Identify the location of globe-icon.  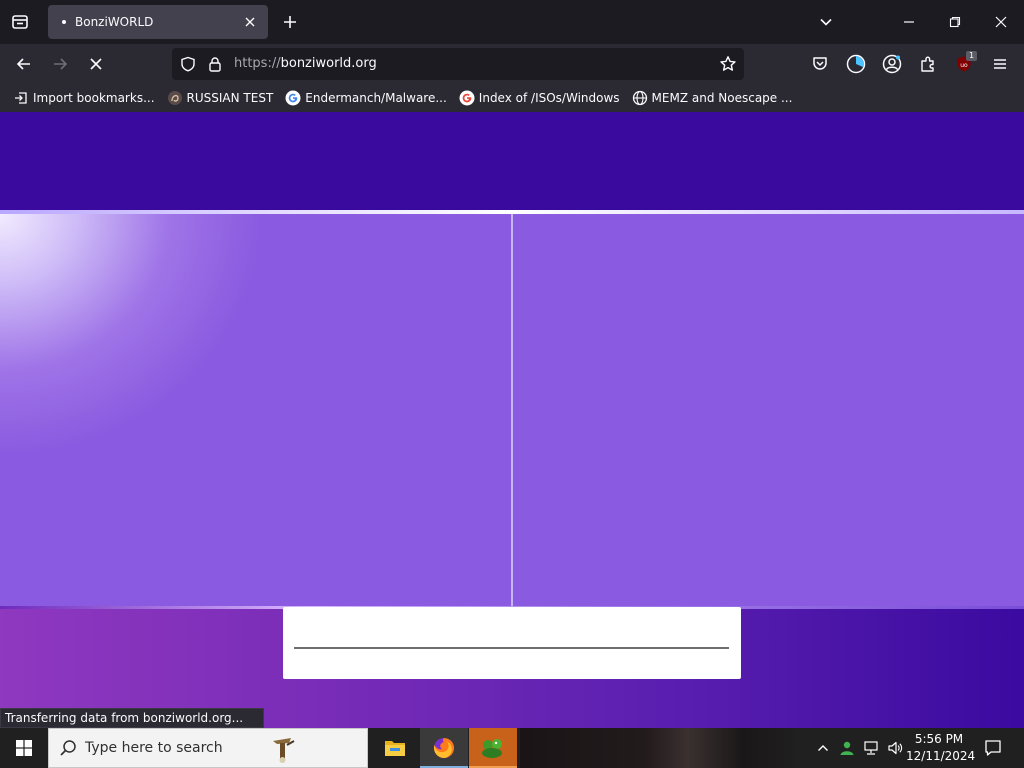
(640, 98).